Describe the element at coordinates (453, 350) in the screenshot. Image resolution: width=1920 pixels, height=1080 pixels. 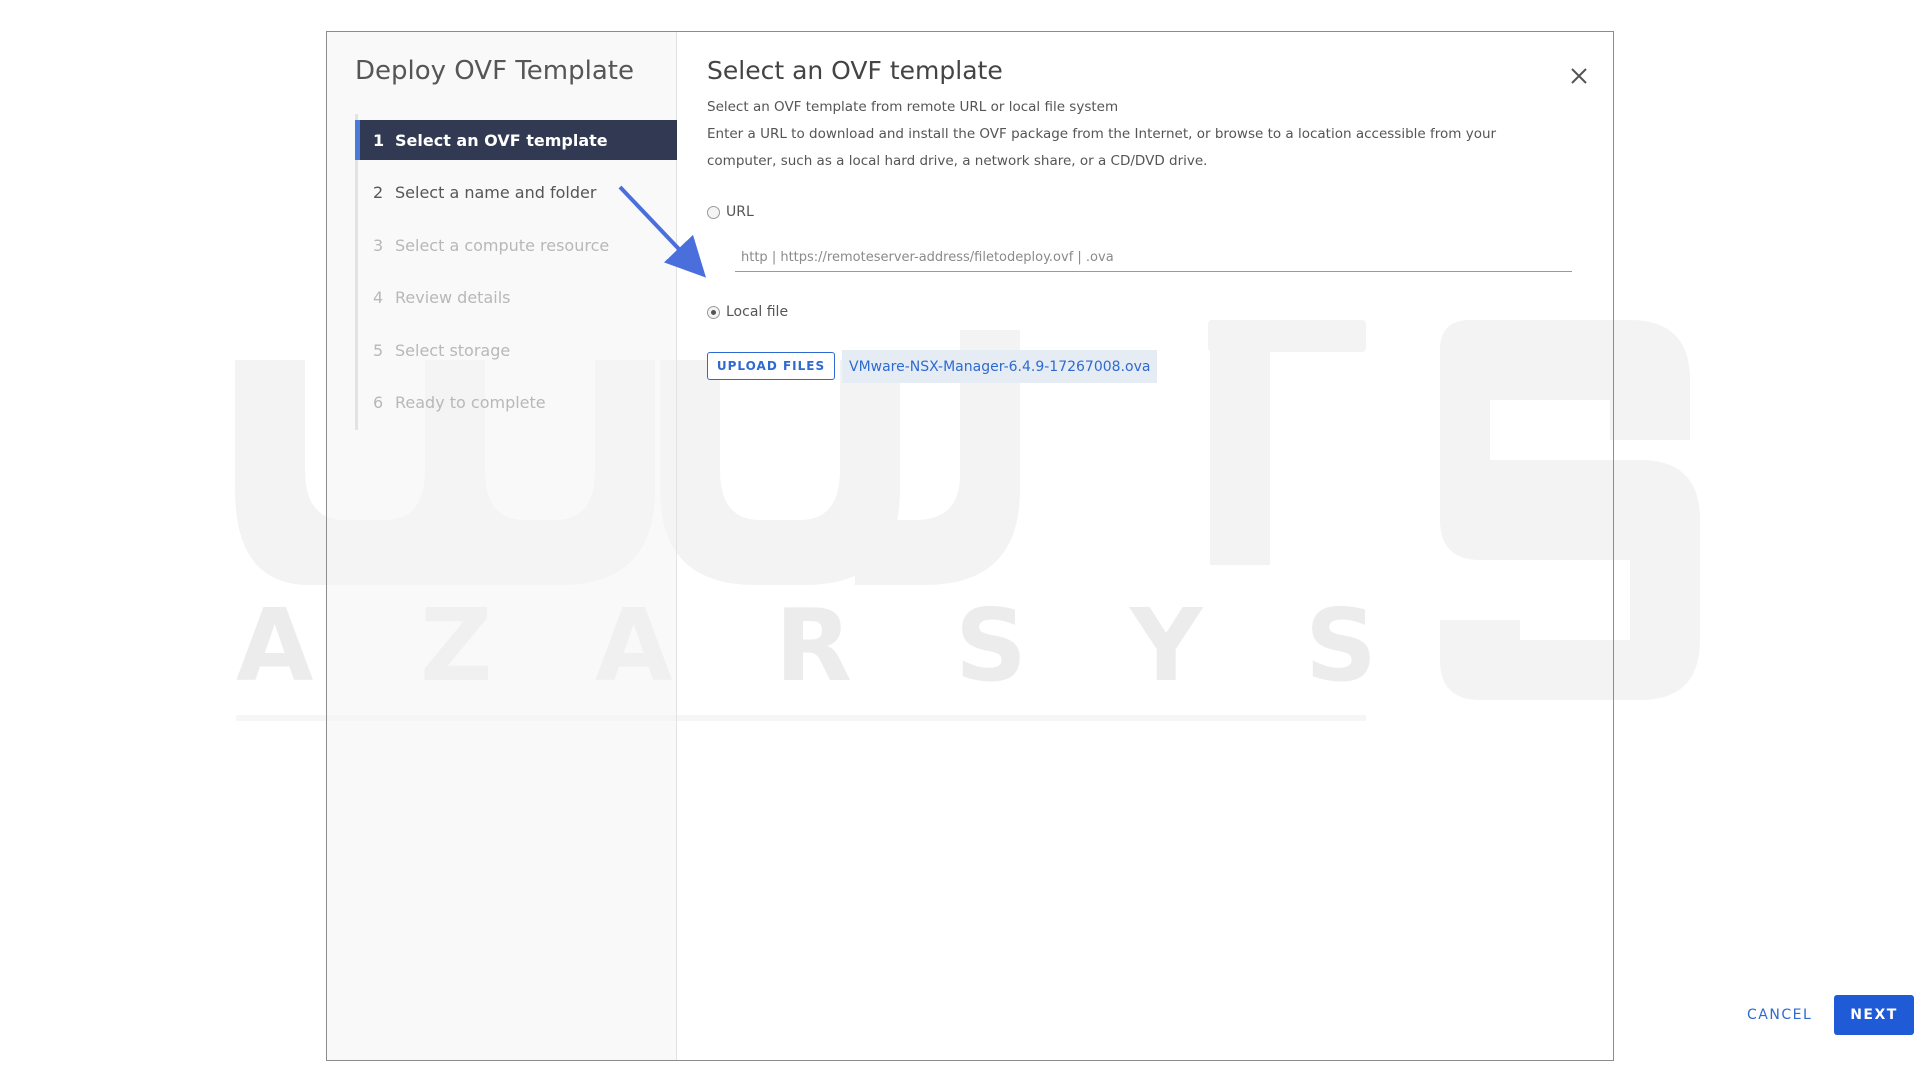
I see `step-label: Select storage` at that location.